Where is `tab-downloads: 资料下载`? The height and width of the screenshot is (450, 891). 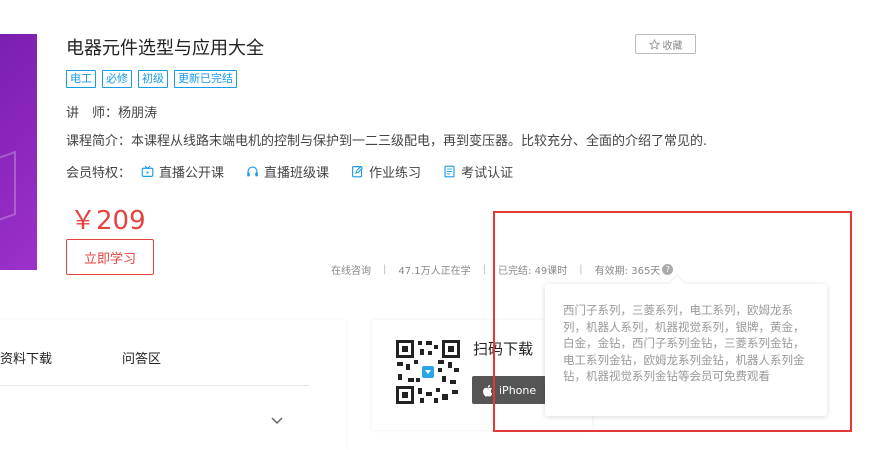
tab-downloads: 资料下载 is located at coordinates (26, 357).